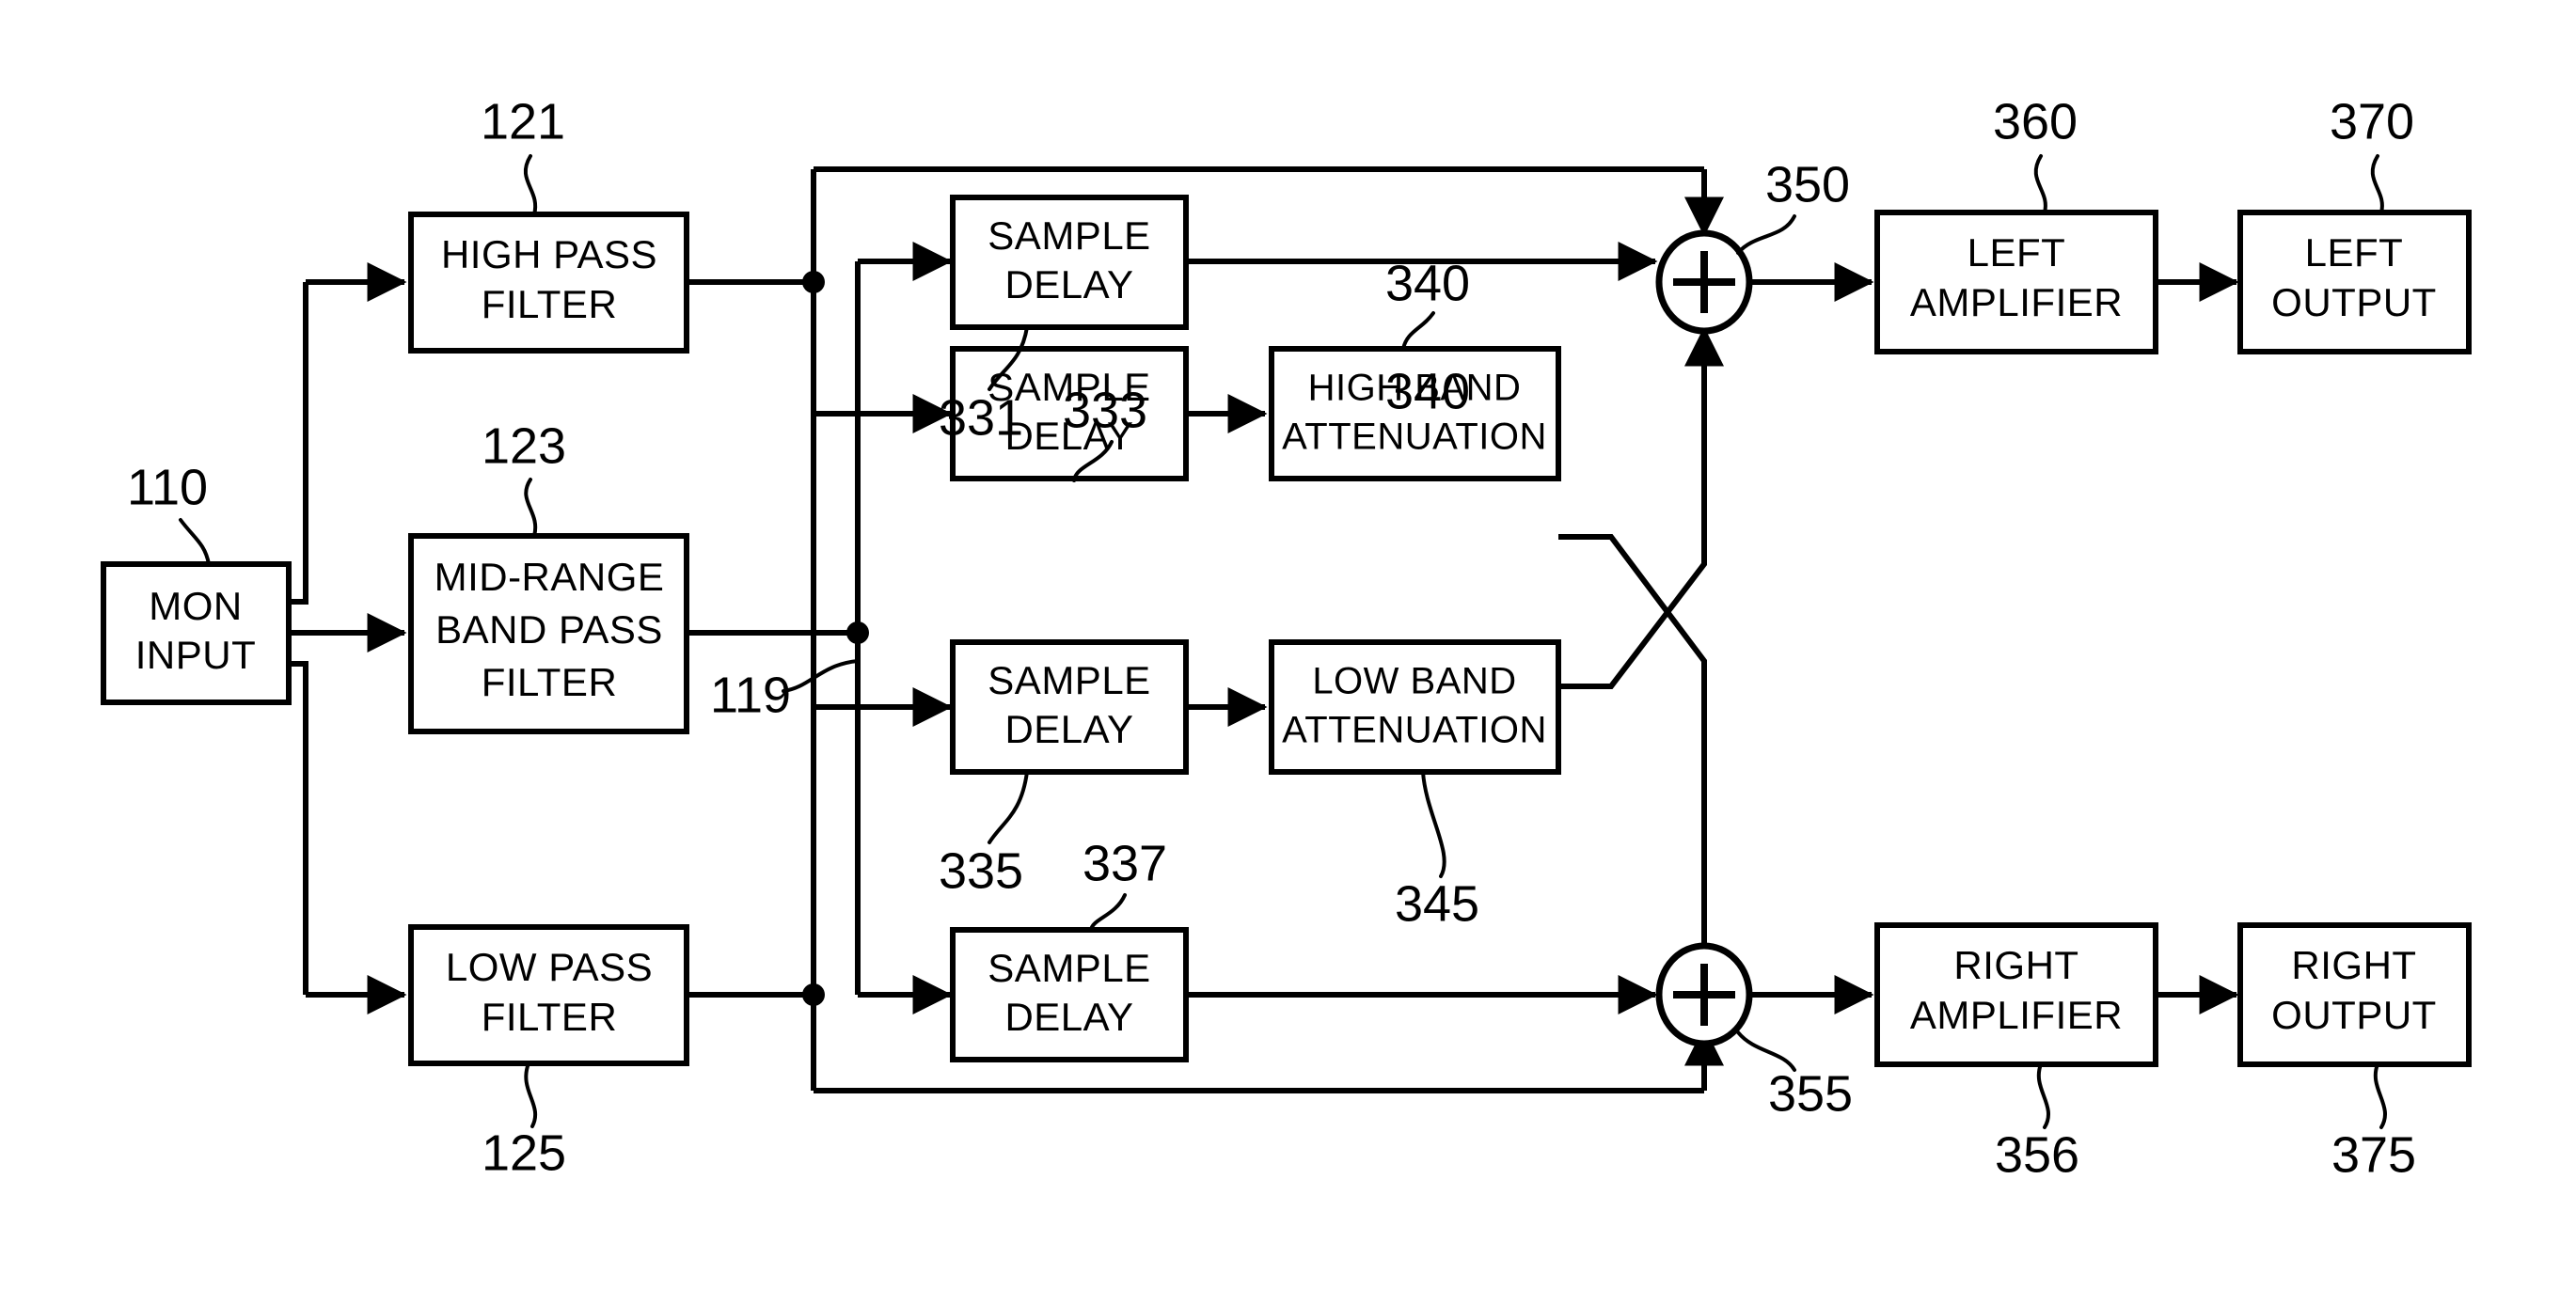  What do you see at coordinates (981, 417) in the screenshot?
I see `ref-331-text: 331` at bounding box center [981, 417].